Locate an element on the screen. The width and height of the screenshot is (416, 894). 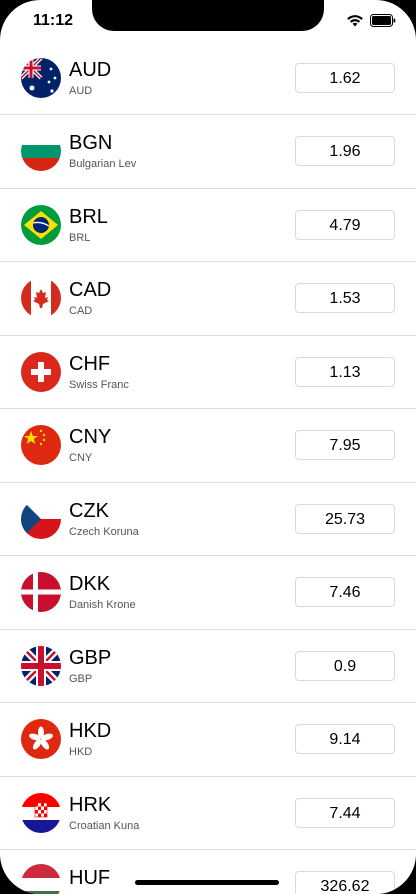
rate-field: 1.62 is located at coordinates (345, 78).